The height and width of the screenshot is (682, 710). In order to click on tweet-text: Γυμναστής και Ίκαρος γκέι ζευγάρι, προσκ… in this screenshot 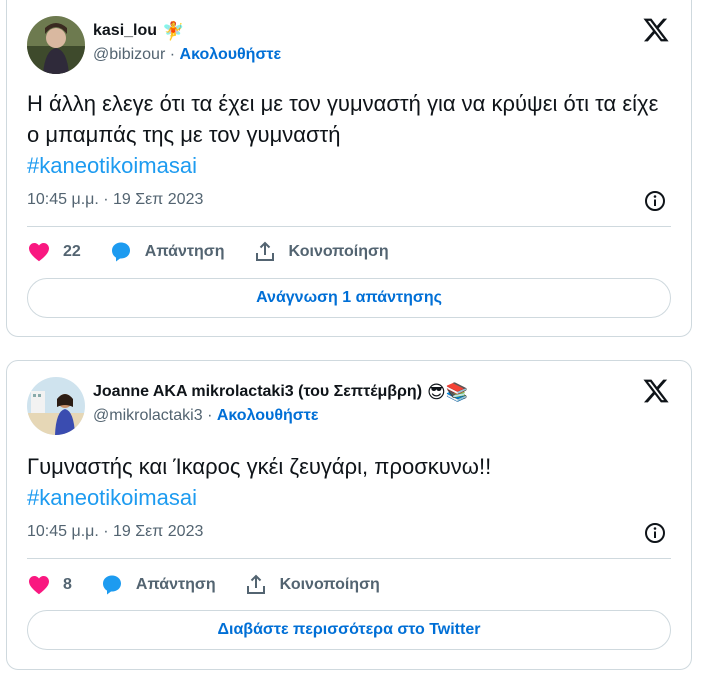, I will do `click(349, 482)`.